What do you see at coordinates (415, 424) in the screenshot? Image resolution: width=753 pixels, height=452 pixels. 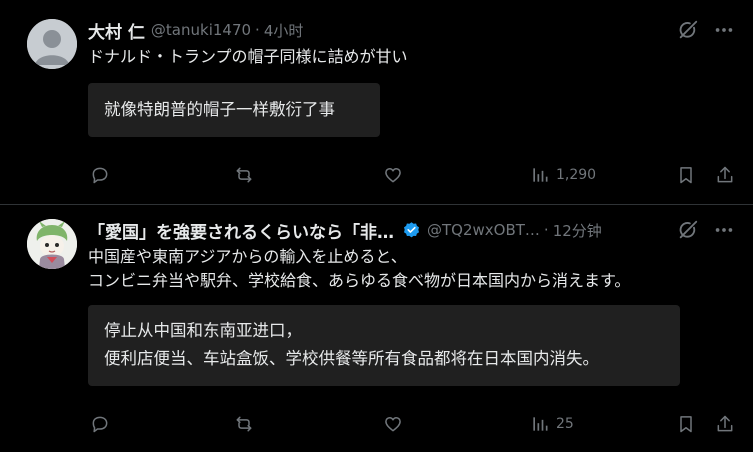 I see `action-bar: 25` at bounding box center [415, 424].